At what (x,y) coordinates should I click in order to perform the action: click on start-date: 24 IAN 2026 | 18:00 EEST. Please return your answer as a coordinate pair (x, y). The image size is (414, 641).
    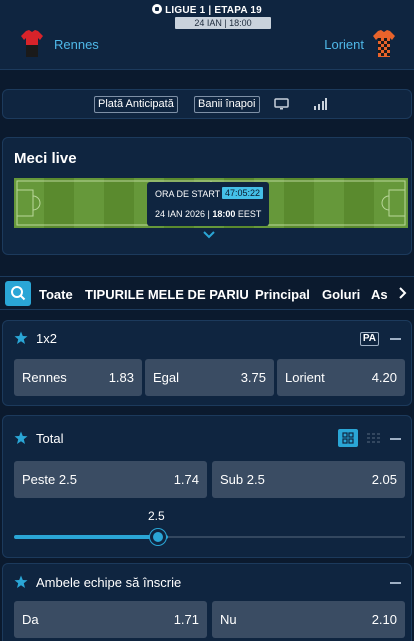
    Looking at the image, I should click on (208, 214).